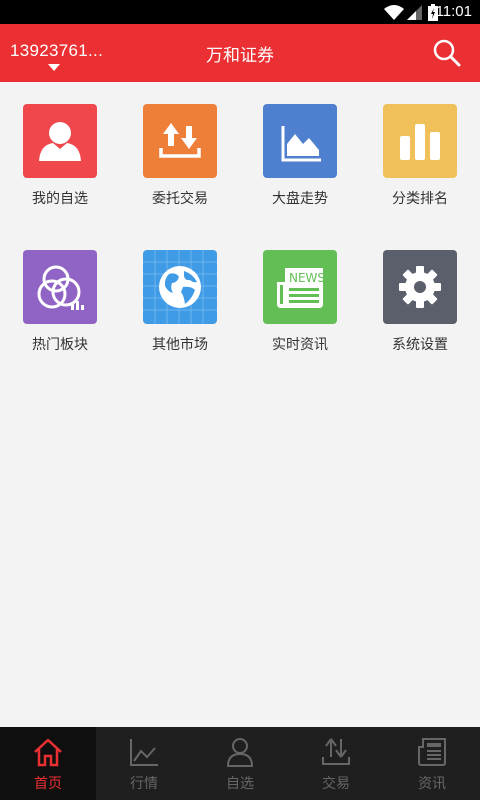  I want to click on tab-market: 行情, so click(144, 763).